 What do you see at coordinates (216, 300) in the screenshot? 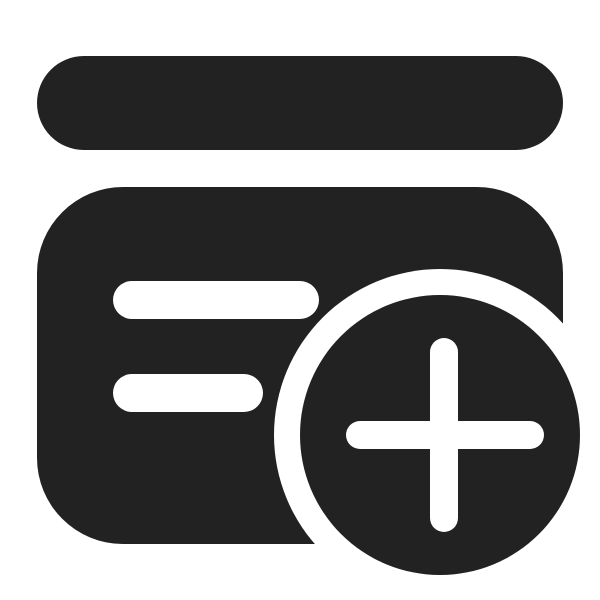
I see `text-line-long` at bounding box center [216, 300].